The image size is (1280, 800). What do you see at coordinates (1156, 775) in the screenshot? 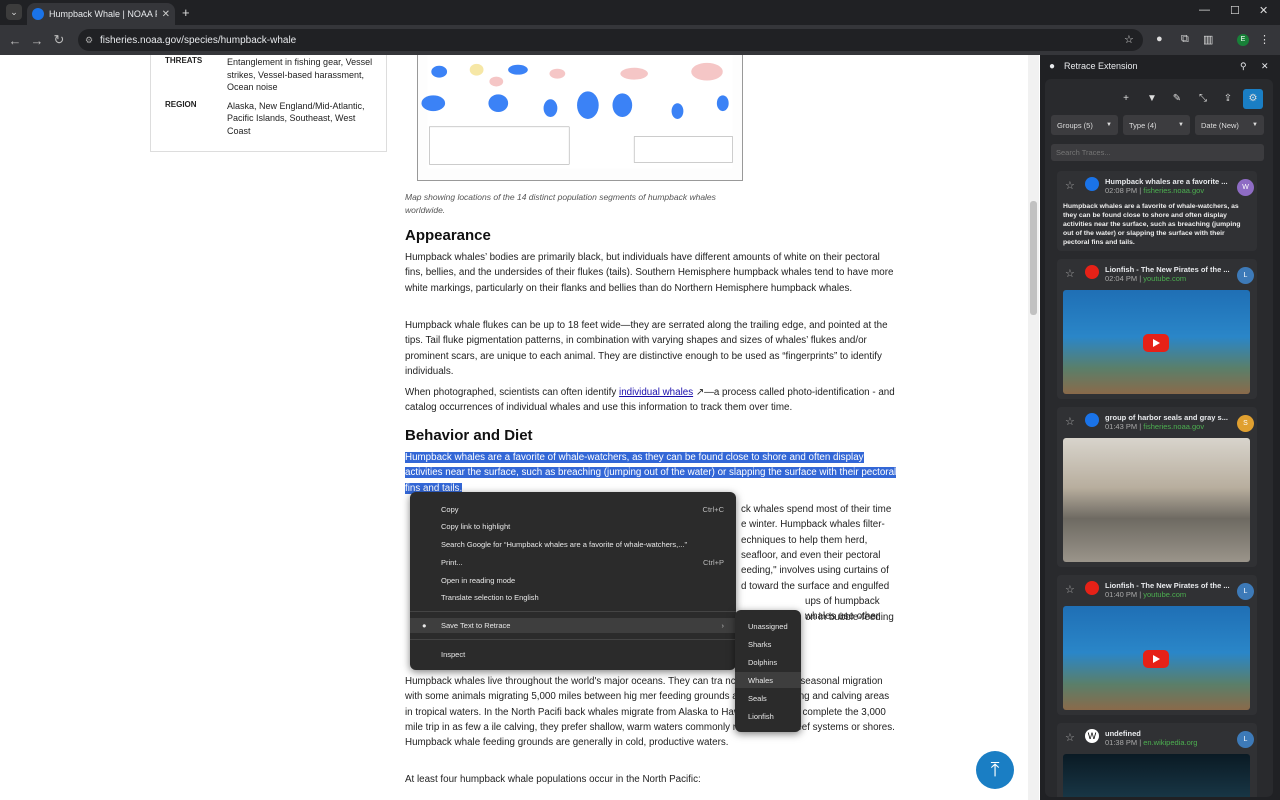
I see `wikipedia-image` at bounding box center [1156, 775].